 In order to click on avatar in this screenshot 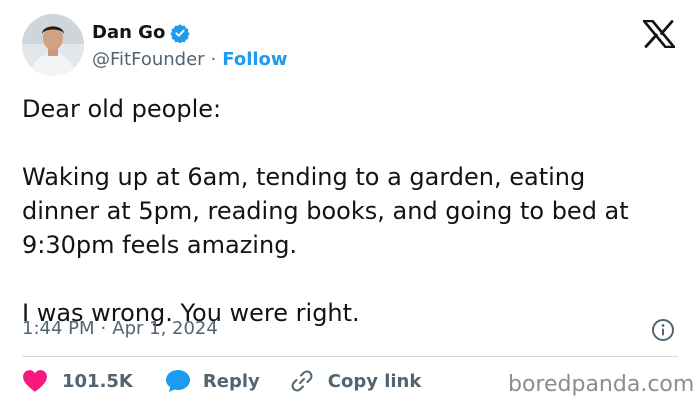, I will do `click(53, 45)`.